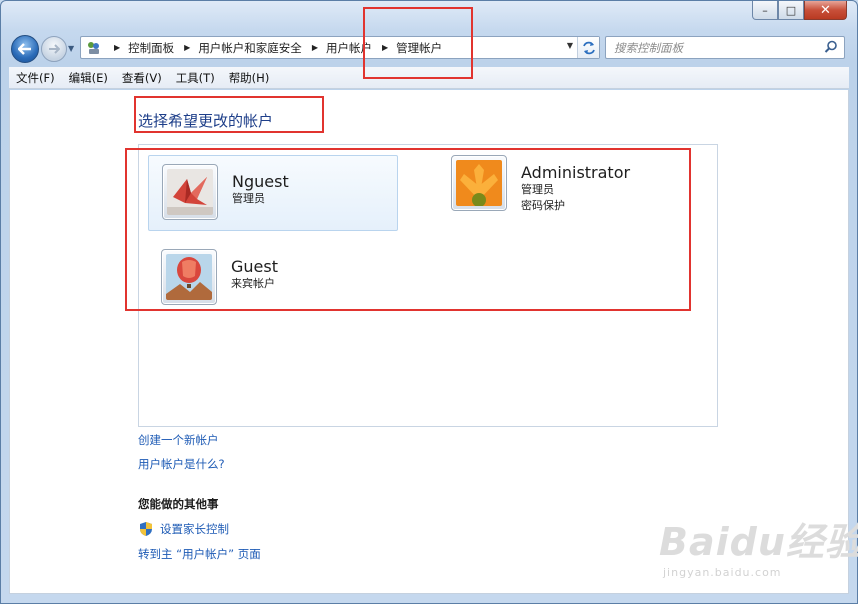 This screenshot has width=858, height=604. What do you see at coordinates (151, 48) in the screenshot?
I see `breadcrumb-control-panel: 控制面板` at bounding box center [151, 48].